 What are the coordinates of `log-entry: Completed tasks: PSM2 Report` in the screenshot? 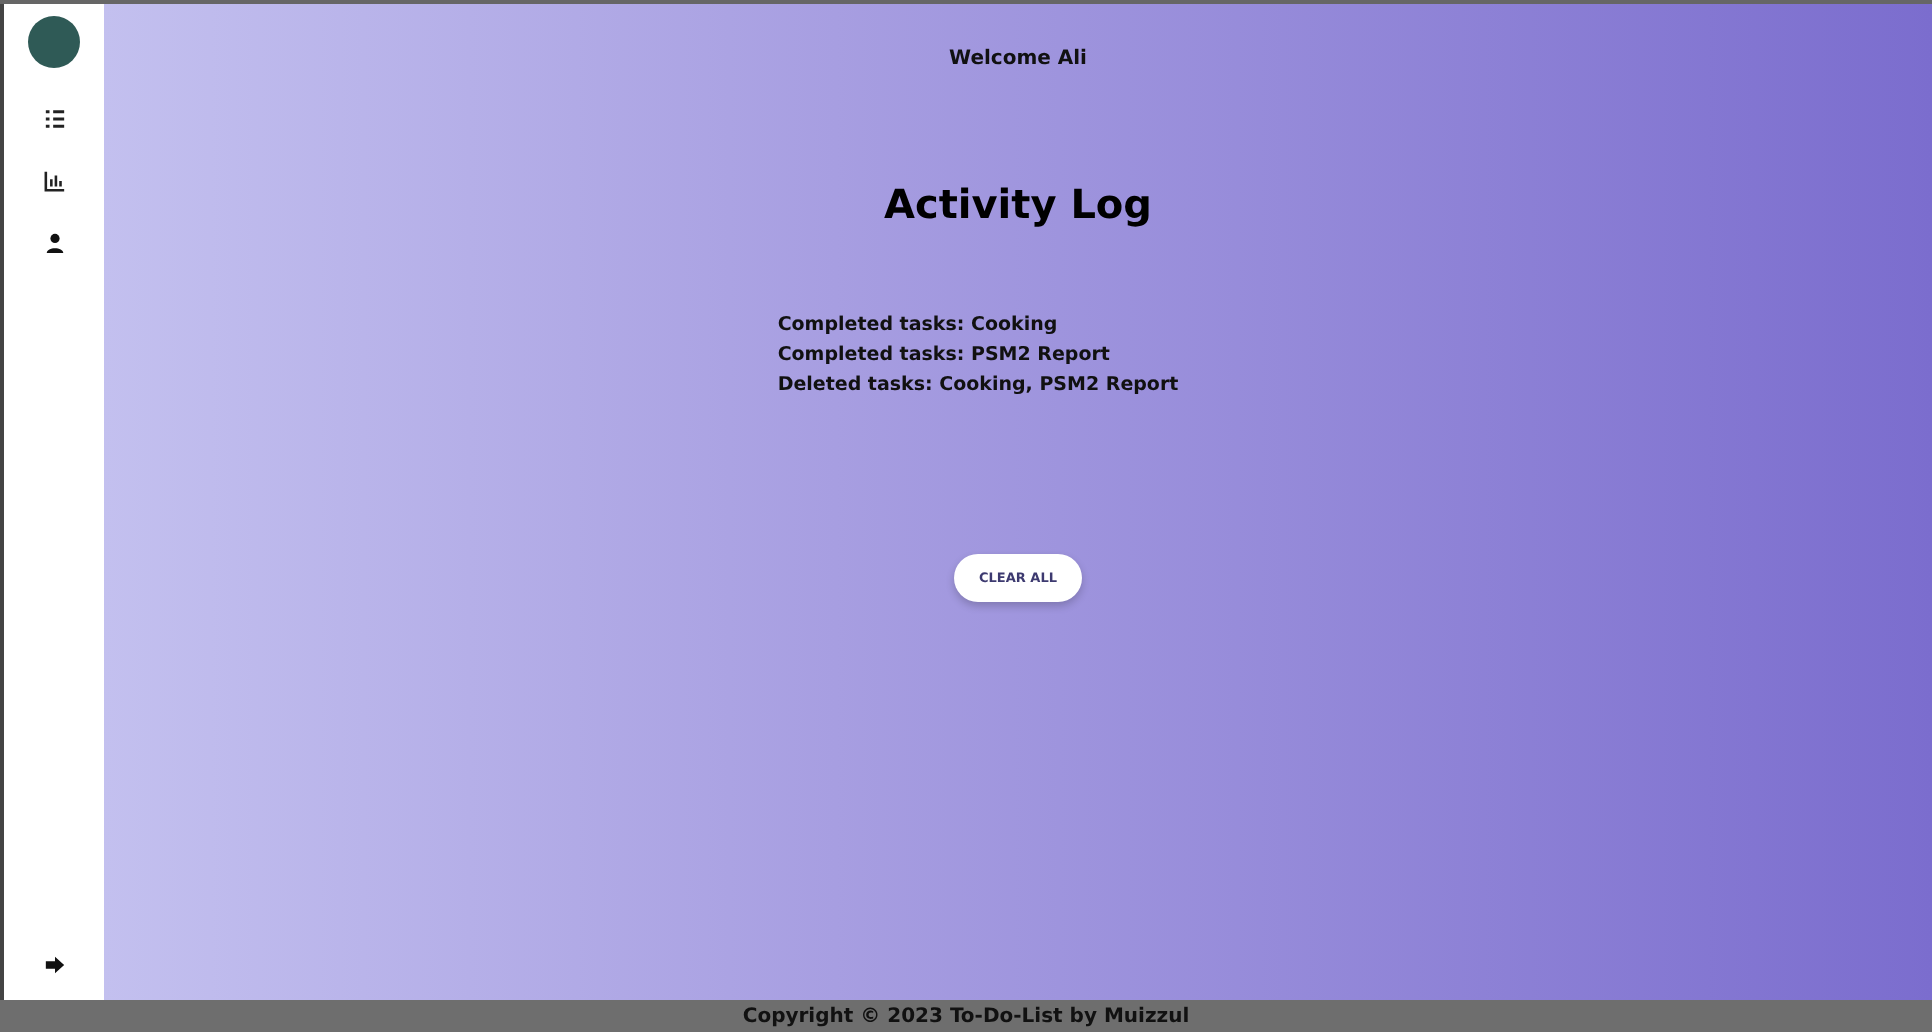 It's located at (944, 355).